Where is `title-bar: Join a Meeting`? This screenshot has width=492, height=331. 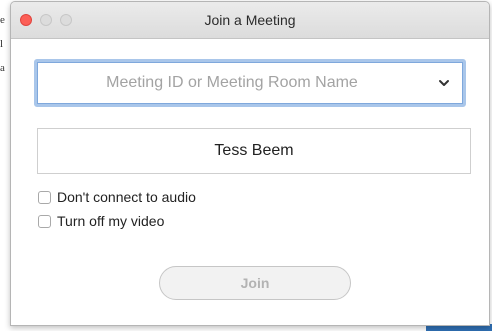 title-bar: Join a Meeting is located at coordinates (250, 20).